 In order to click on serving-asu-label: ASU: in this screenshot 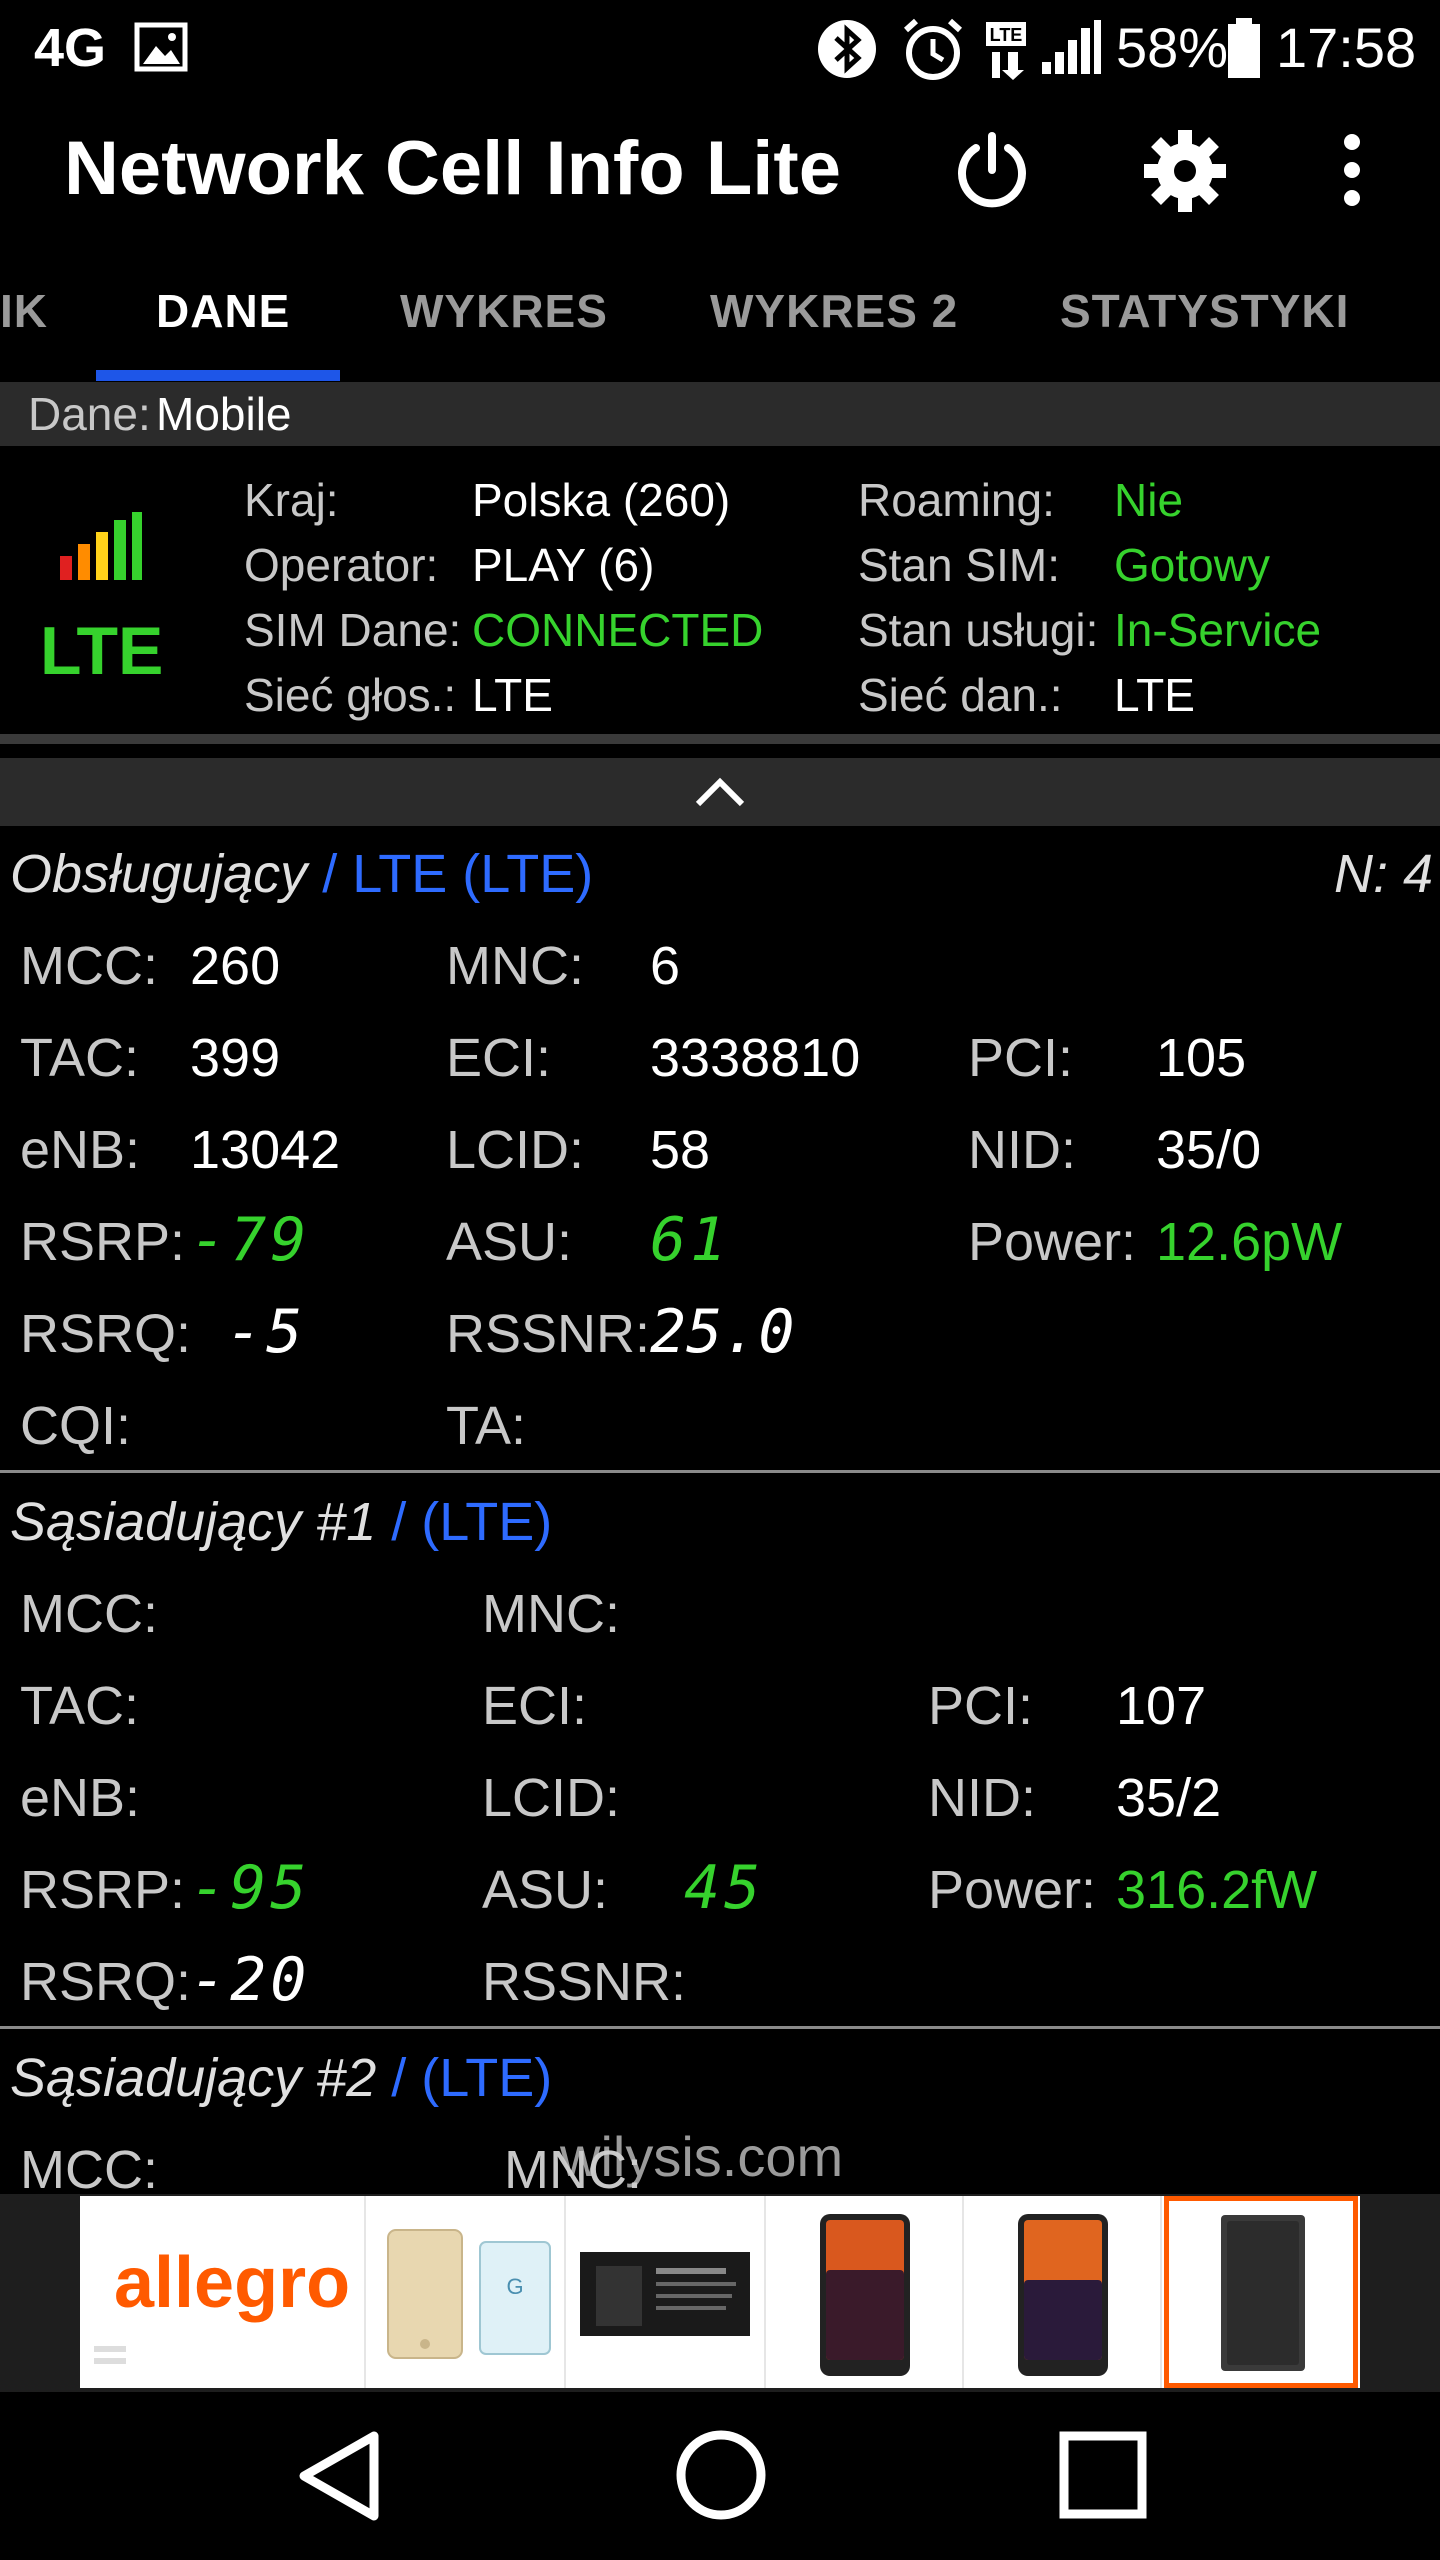, I will do `click(509, 1242)`.